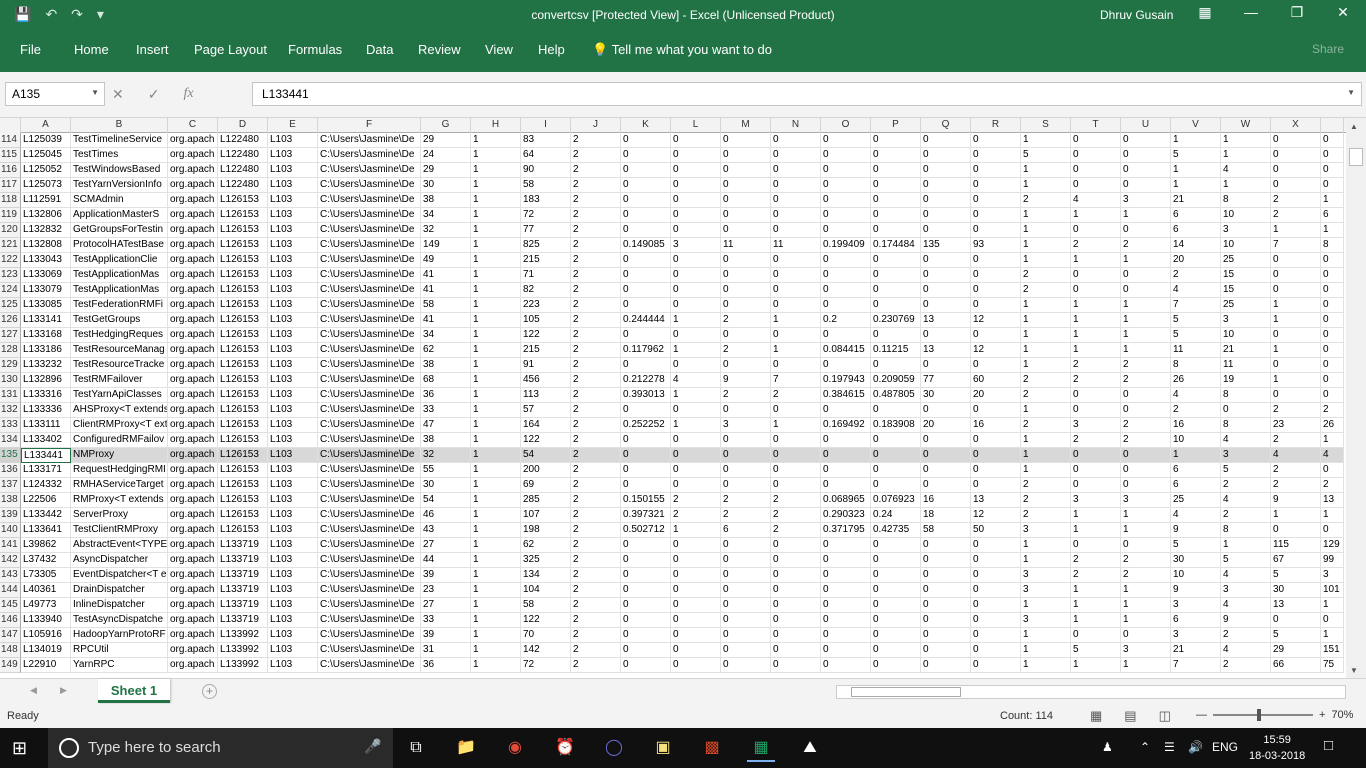  I want to click on cell: 67, so click(1296, 560).